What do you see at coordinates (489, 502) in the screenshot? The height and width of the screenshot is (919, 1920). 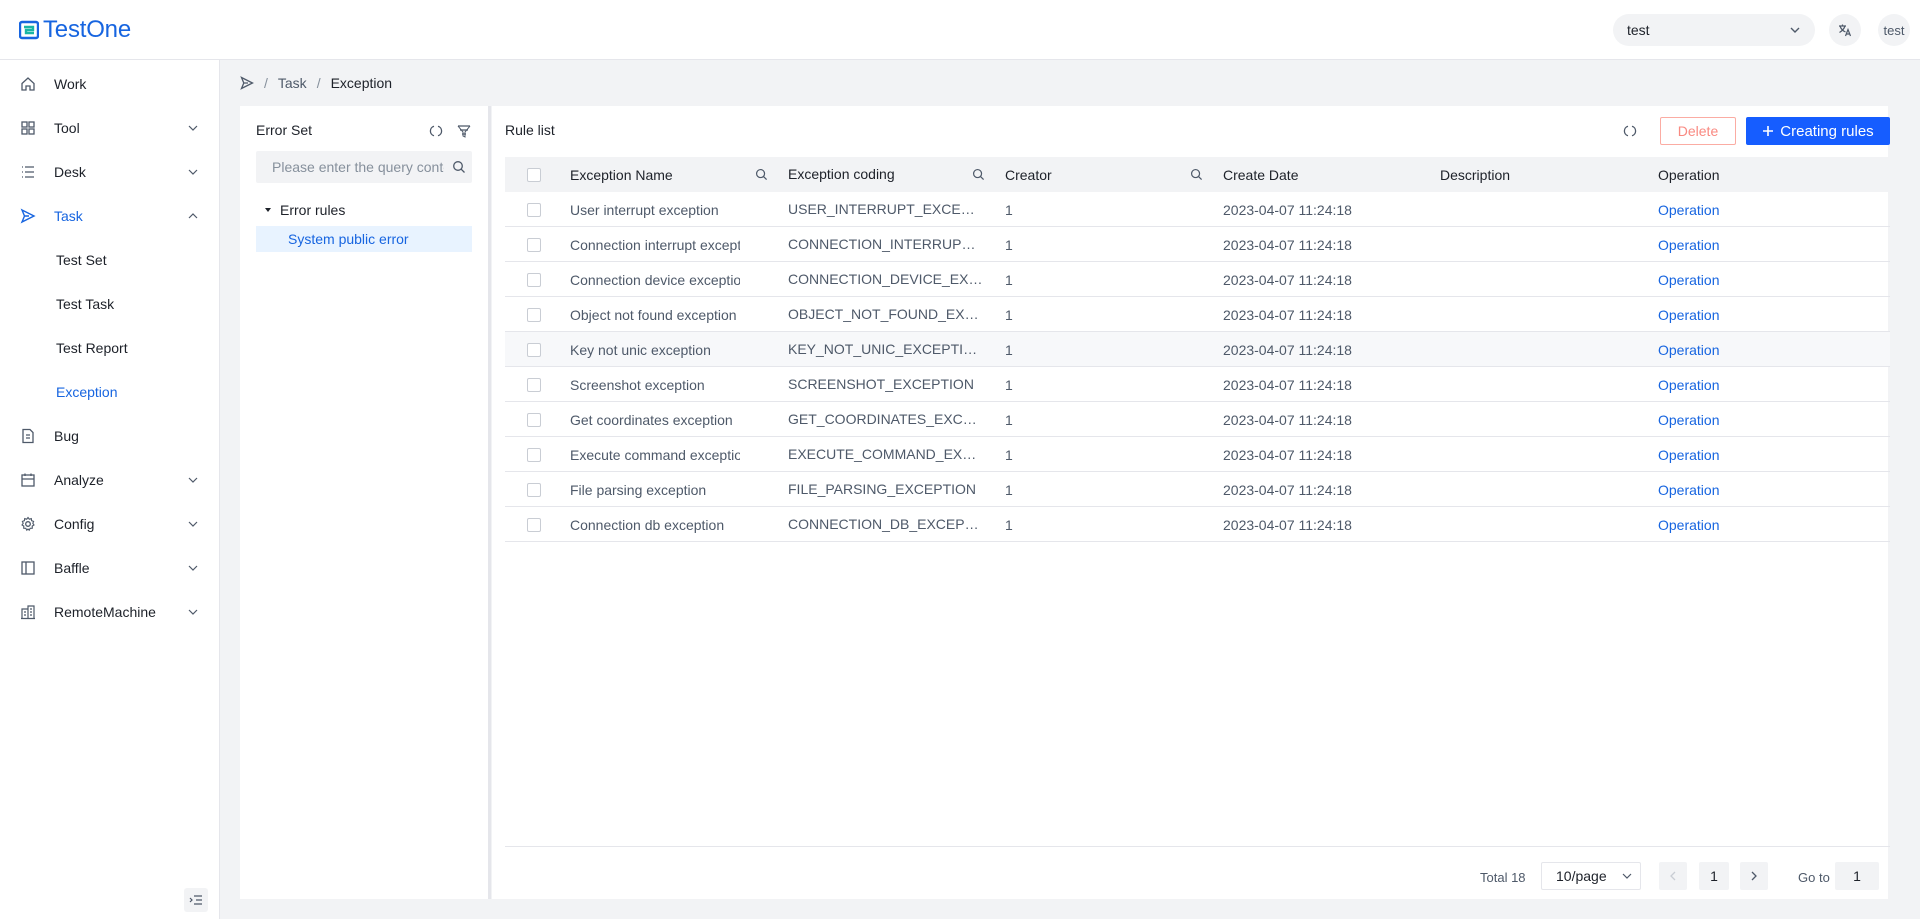 I see `panel-divider` at bounding box center [489, 502].